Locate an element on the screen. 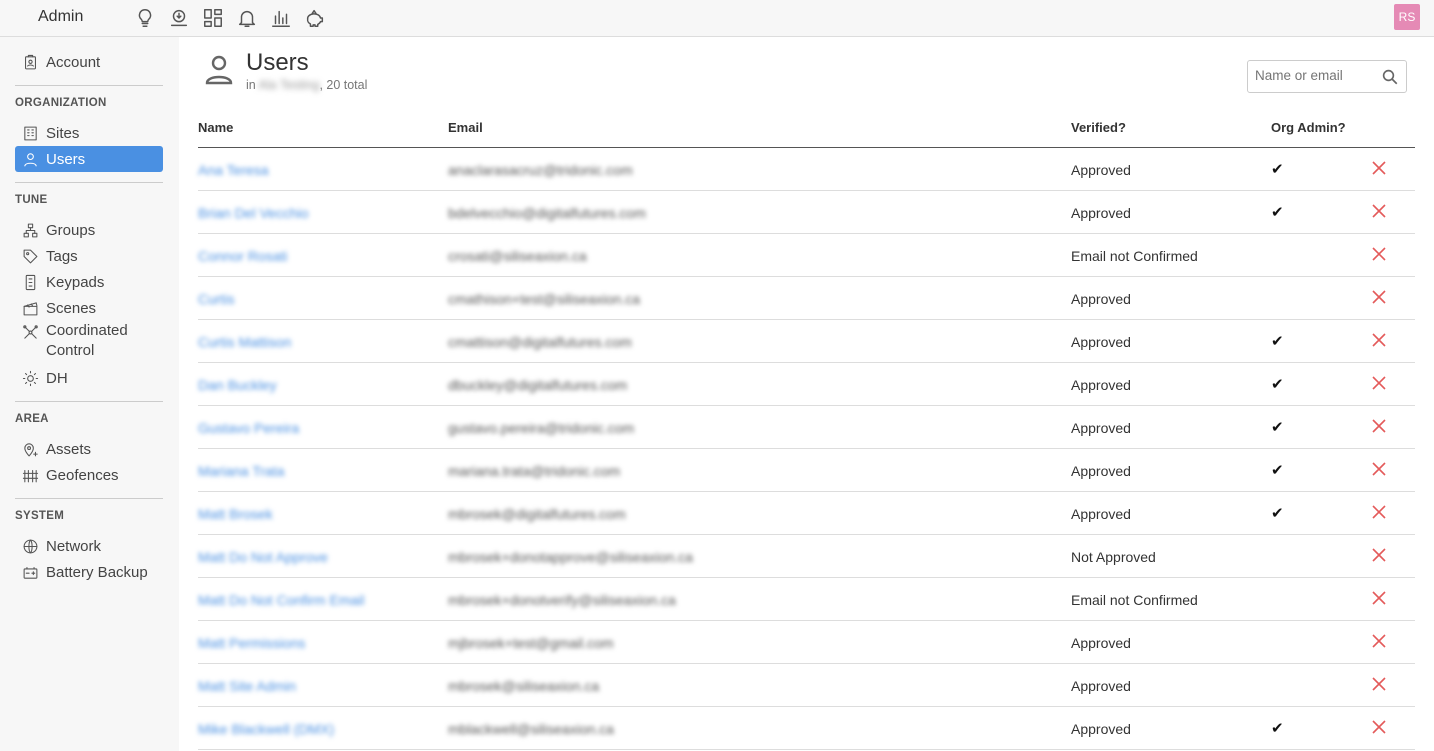 The height and width of the screenshot is (751, 1434). sidebar-item-scenes: Scenes is located at coordinates (89, 308).